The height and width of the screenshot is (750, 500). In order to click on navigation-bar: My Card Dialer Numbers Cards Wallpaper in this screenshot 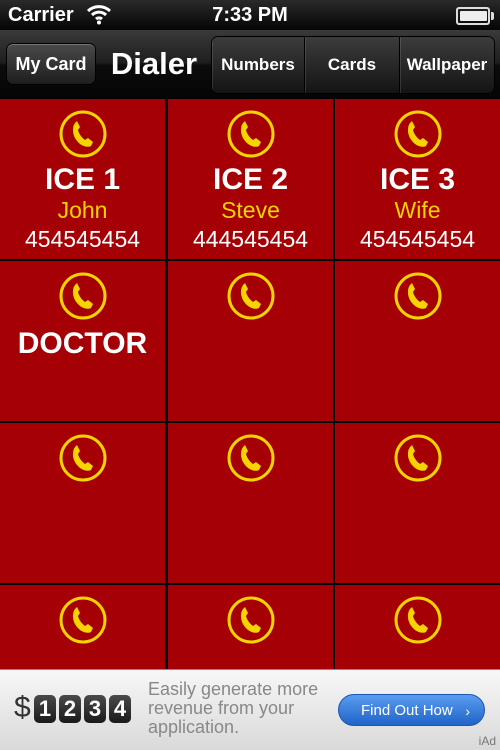, I will do `click(250, 64)`.